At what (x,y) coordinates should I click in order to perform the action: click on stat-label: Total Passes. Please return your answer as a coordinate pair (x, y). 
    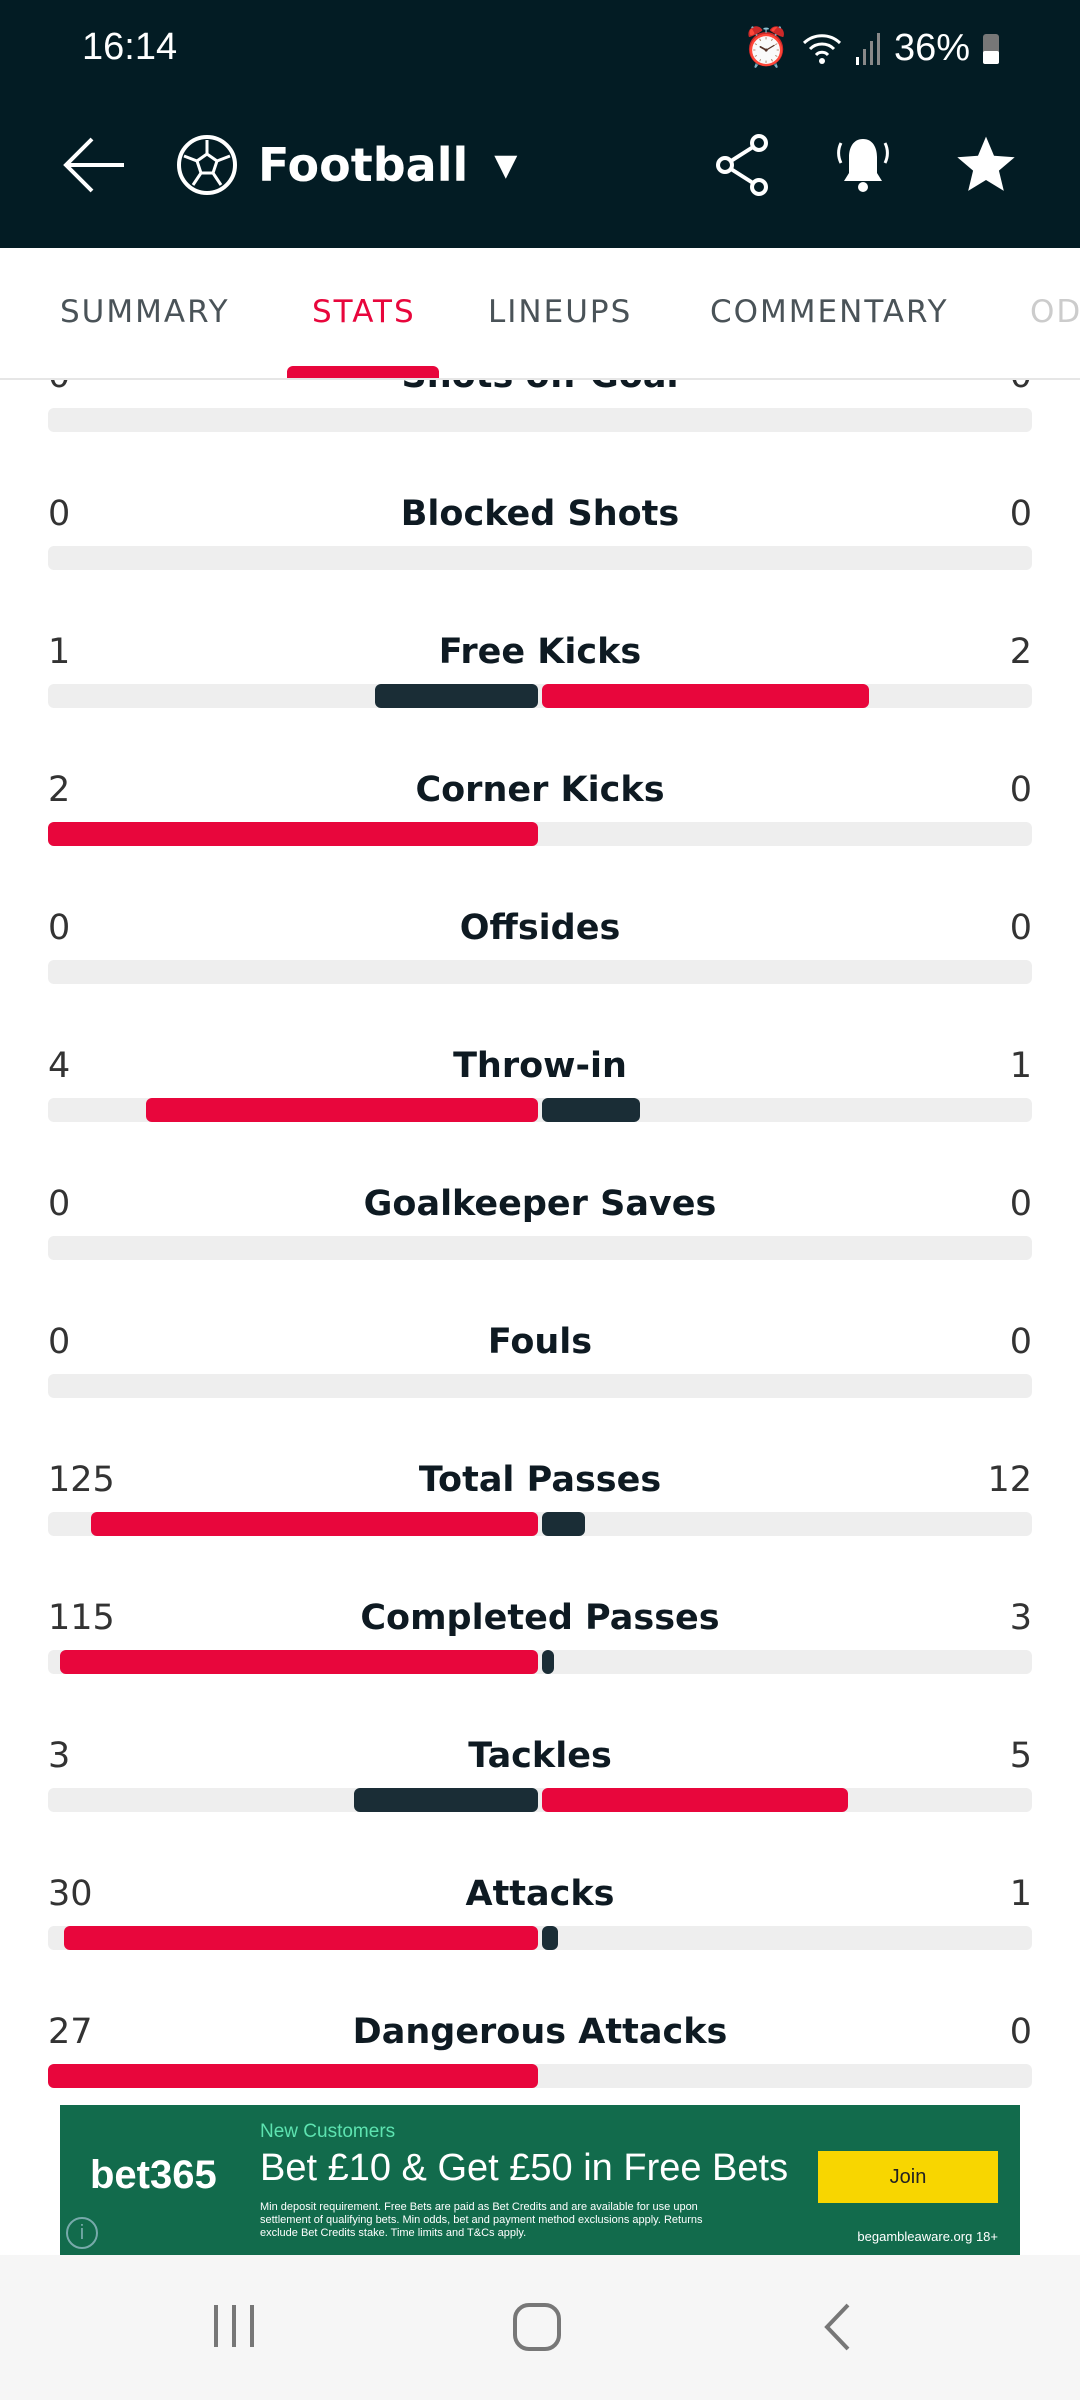
    Looking at the image, I should click on (540, 1480).